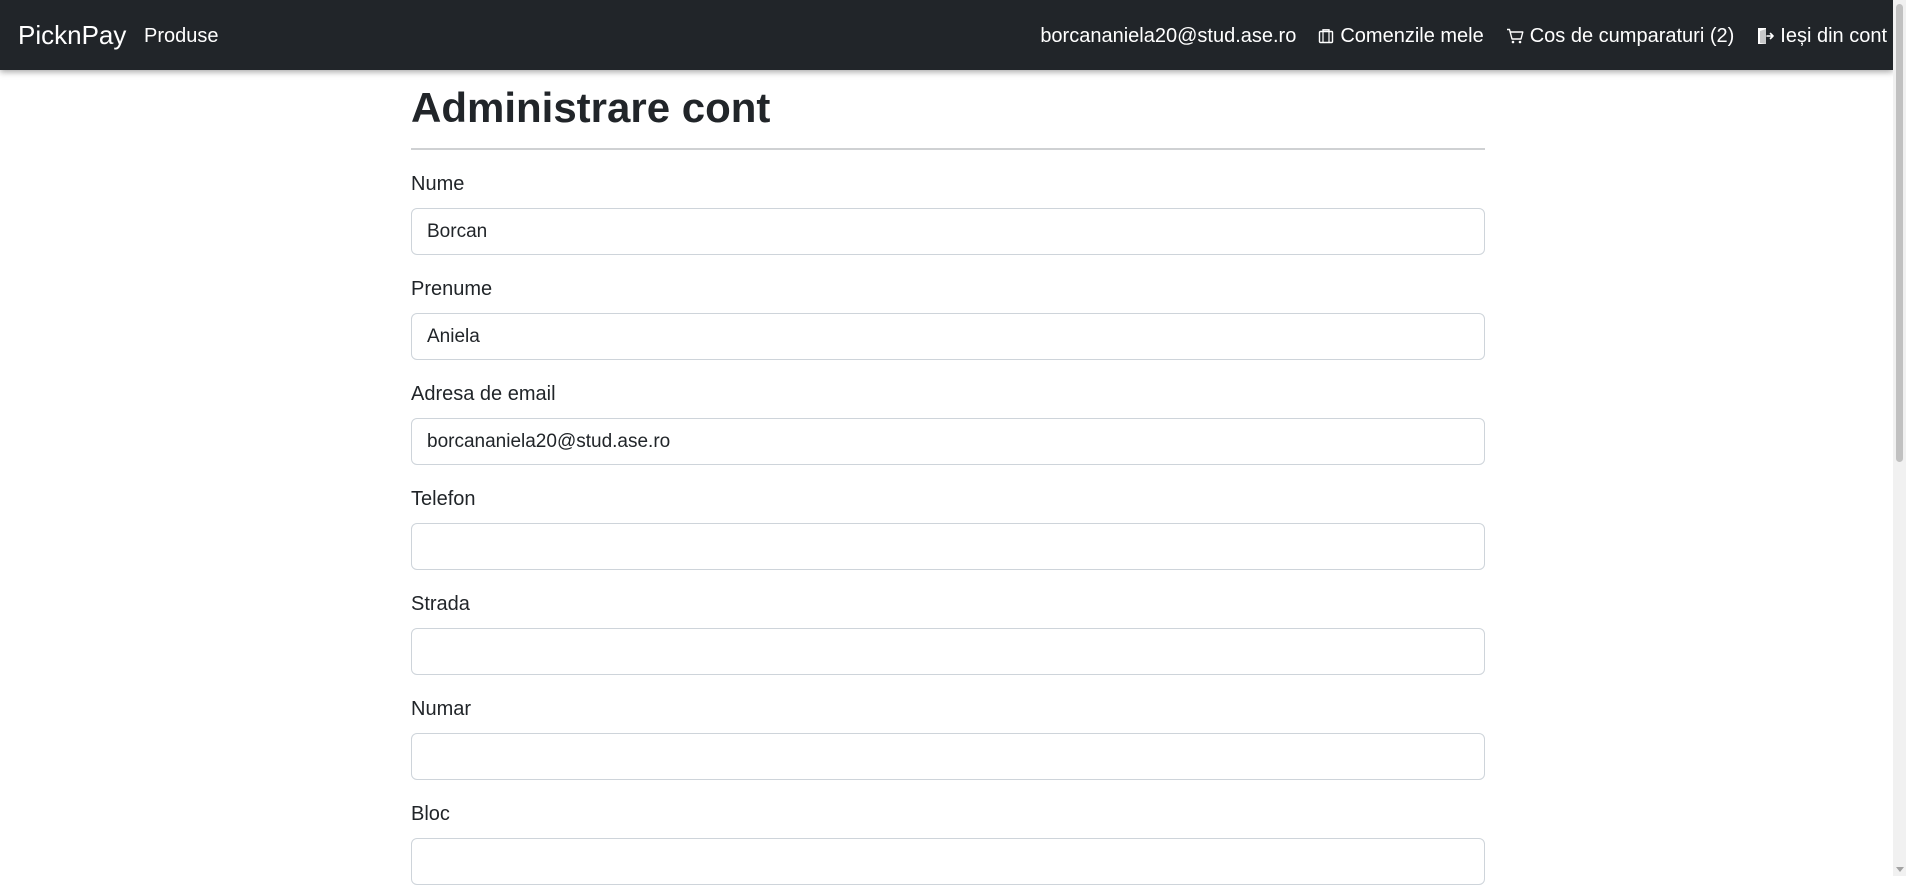 The width and height of the screenshot is (1906, 885). Describe the element at coordinates (1900, 869) in the screenshot. I see `scroll-down-arrow-icon` at that location.